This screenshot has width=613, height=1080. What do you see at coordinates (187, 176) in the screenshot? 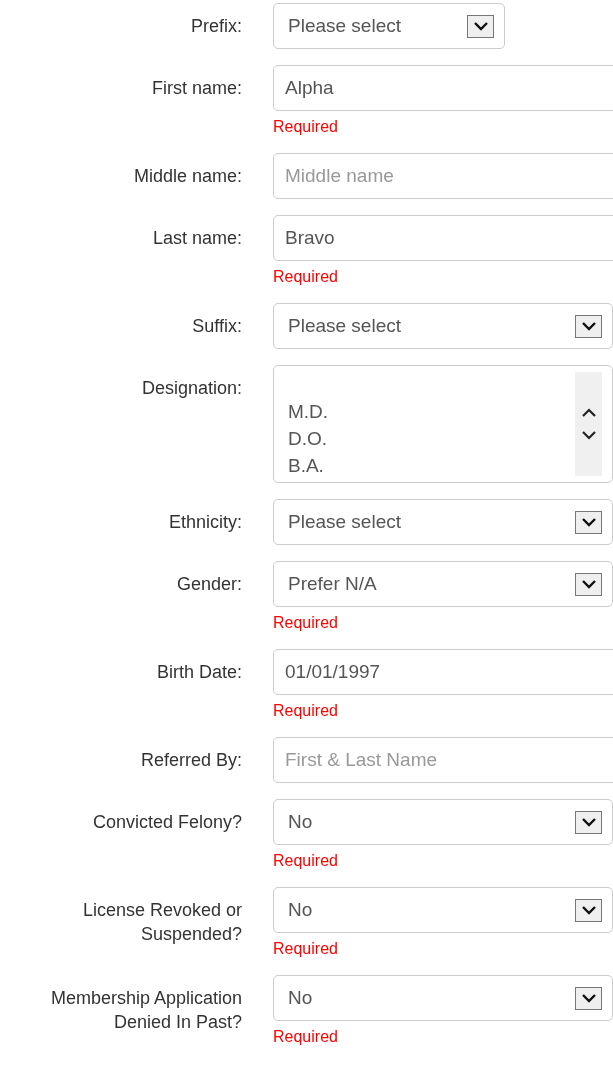
I see `field-label: Middle name:` at bounding box center [187, 176].